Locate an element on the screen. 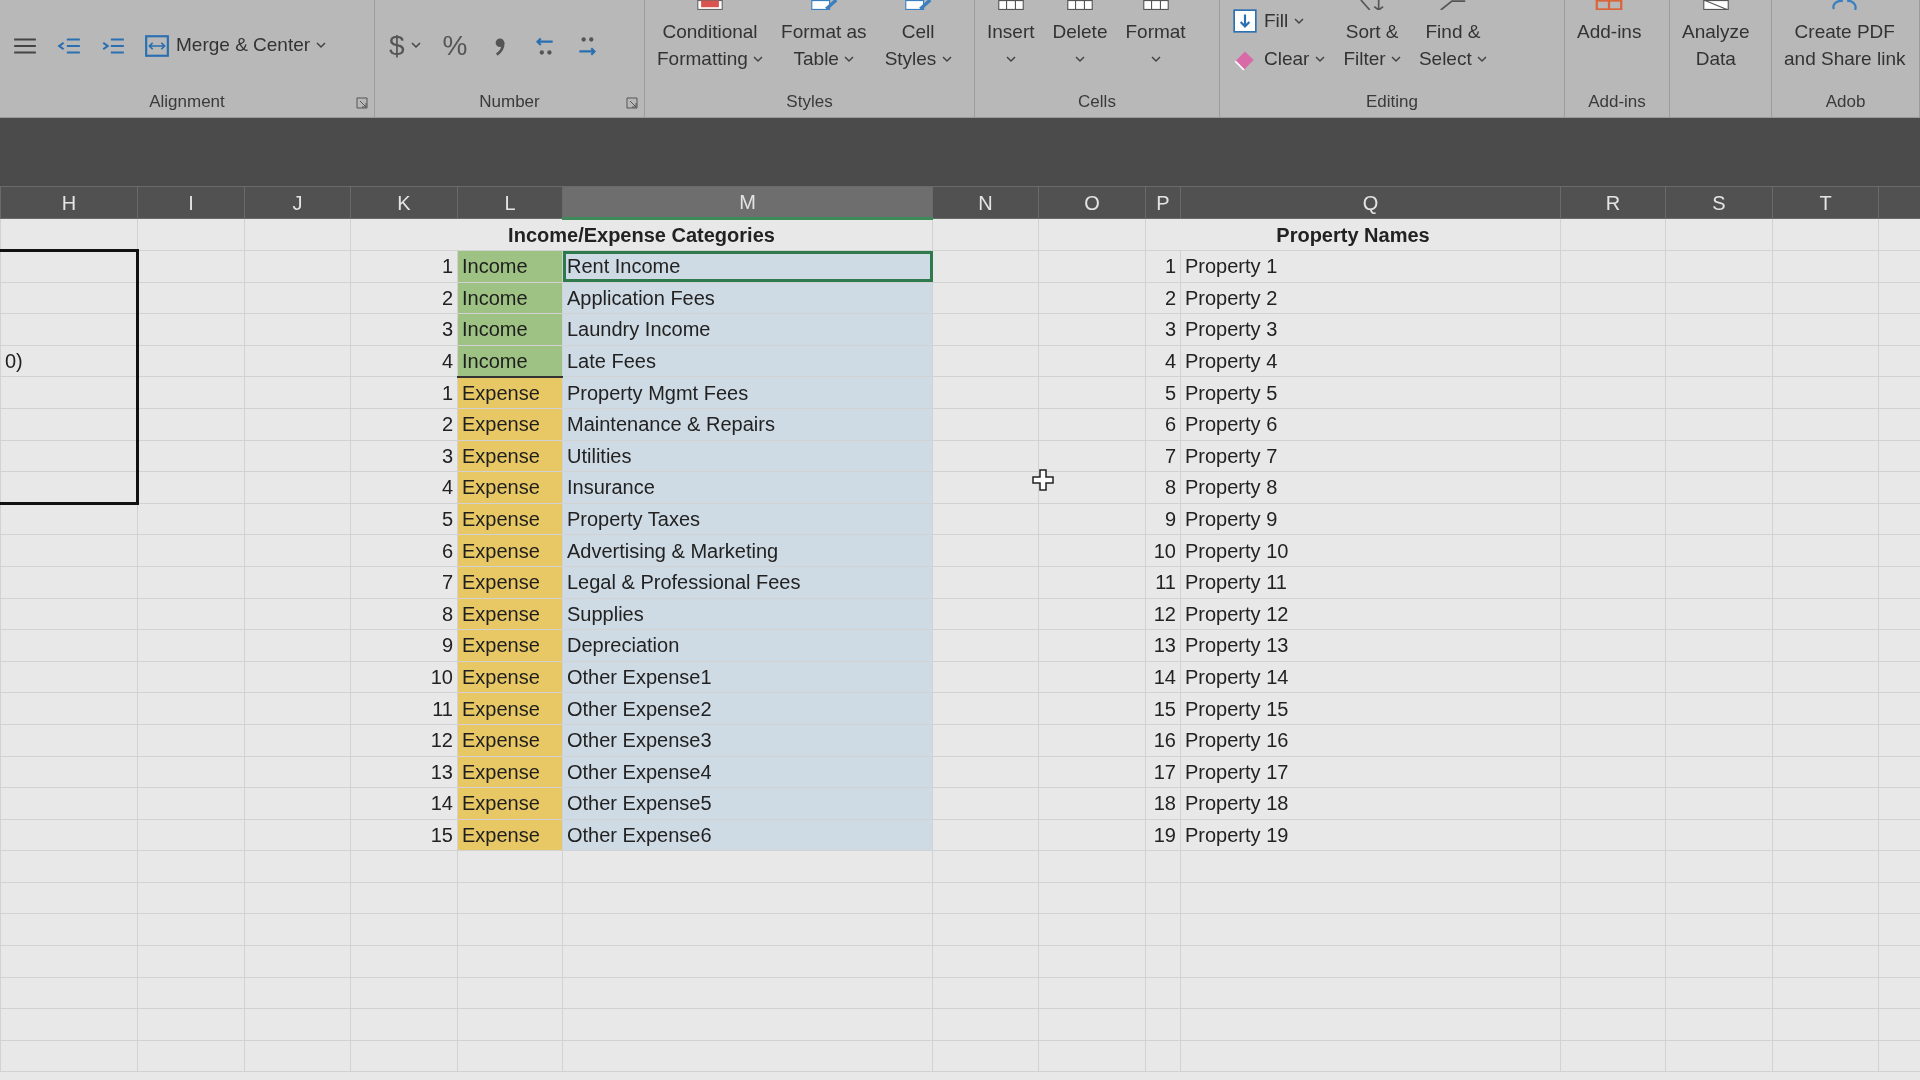 Image resolution: width=1920 pixels, height=1080 pixels. chart-grid-icon is located at coordinates (1715, 5).